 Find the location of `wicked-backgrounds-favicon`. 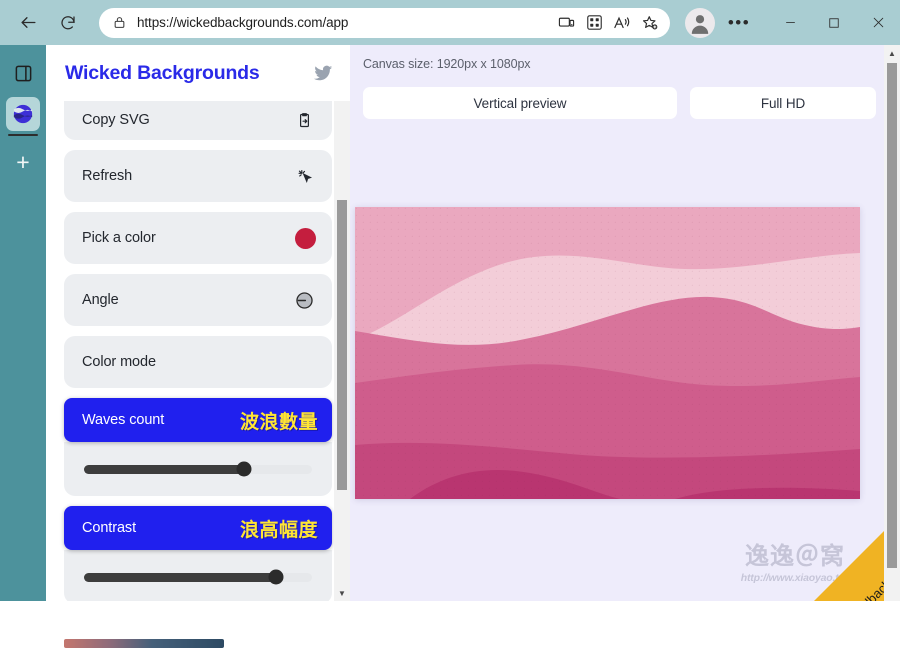

wicked-backgrounds-favicon is located at coordinates (23, 114).